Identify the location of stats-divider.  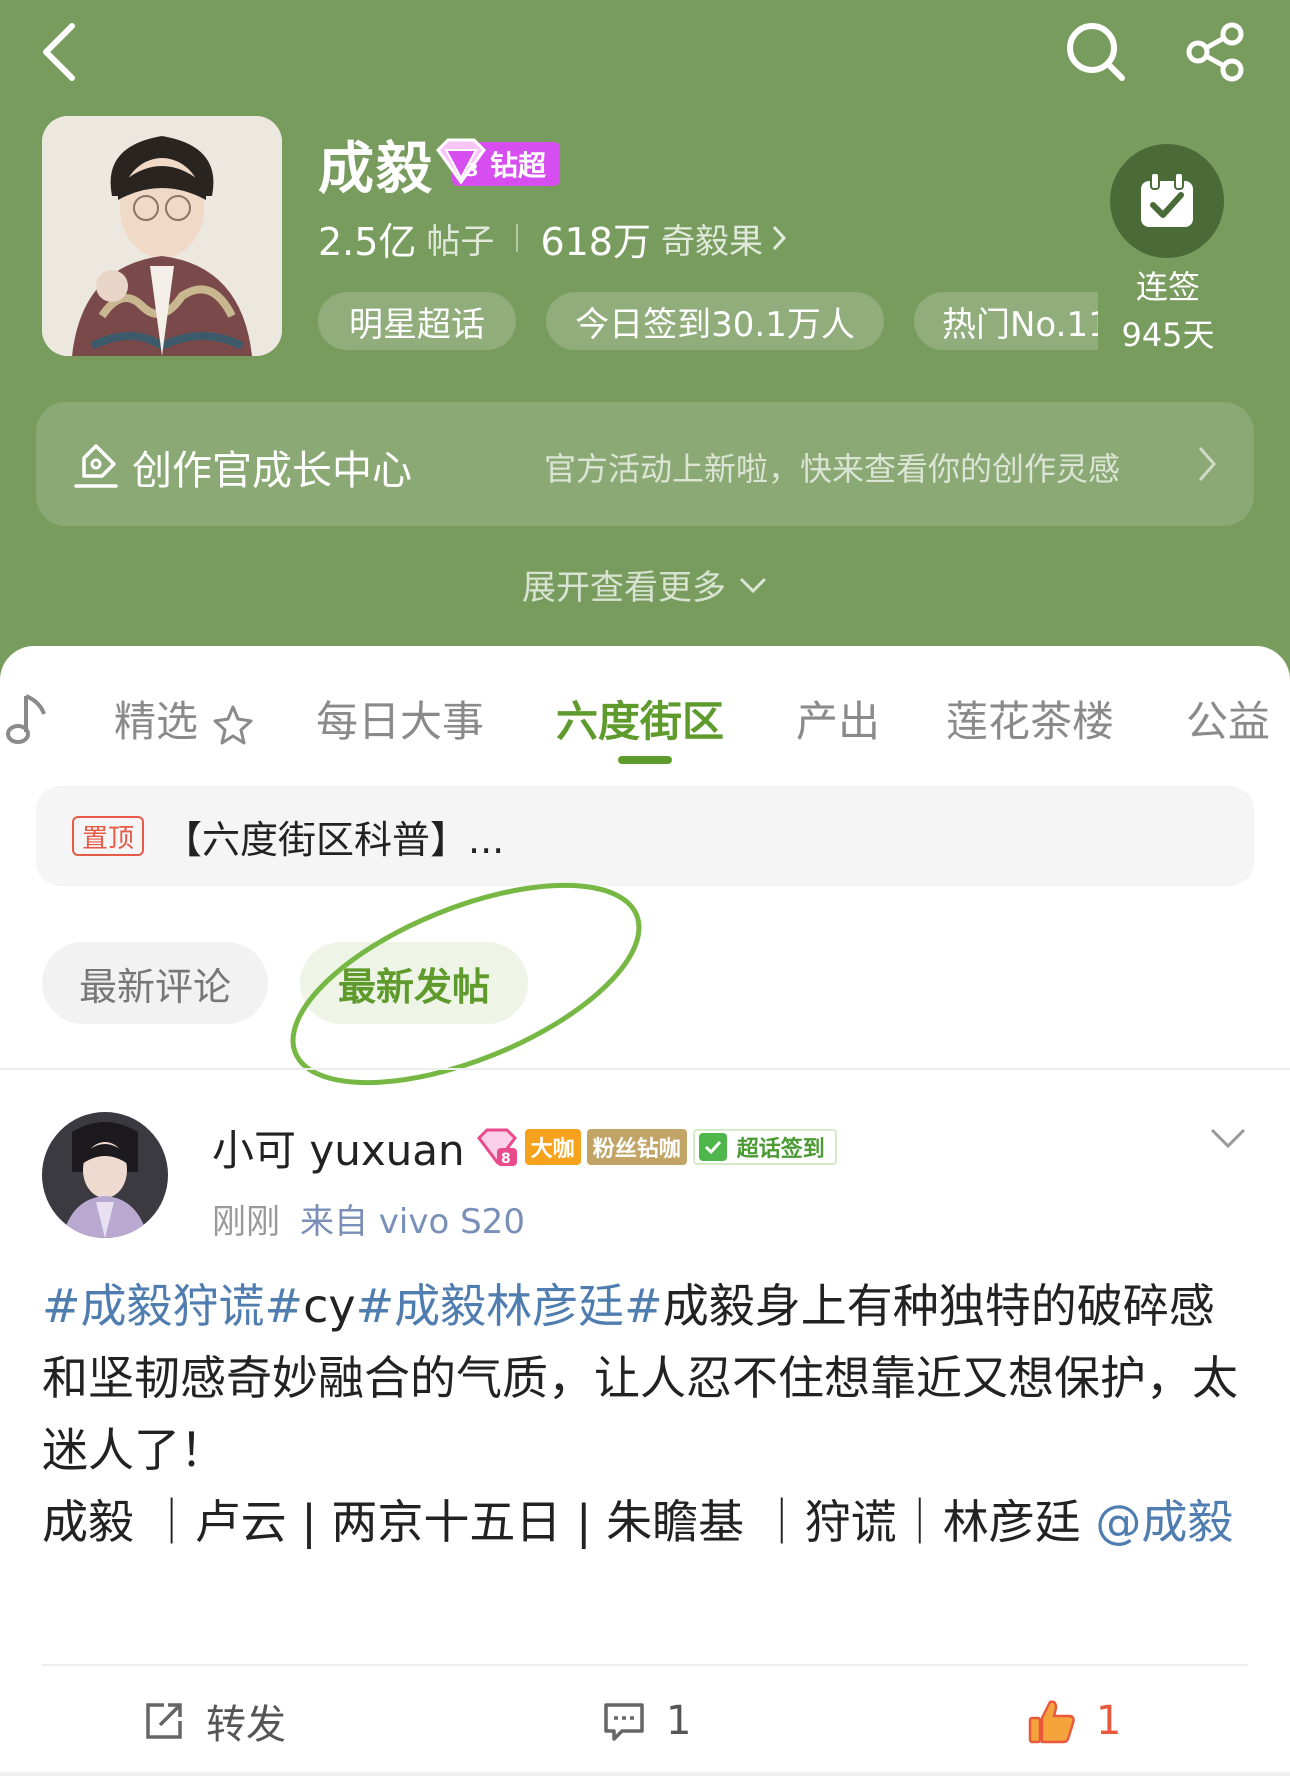
(517, 238).